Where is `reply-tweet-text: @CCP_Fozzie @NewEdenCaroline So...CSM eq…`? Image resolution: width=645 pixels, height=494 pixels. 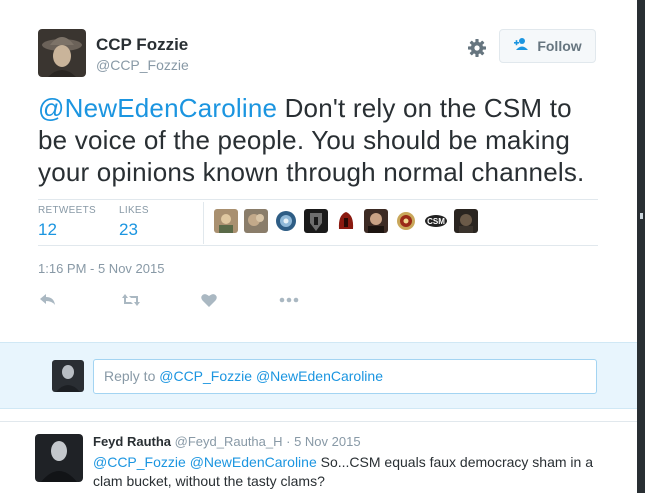
reply-tweet-text: @CCP_Fozzie @NewEdenCaroline So...CSM eq… is located at coordinates (358, 472).